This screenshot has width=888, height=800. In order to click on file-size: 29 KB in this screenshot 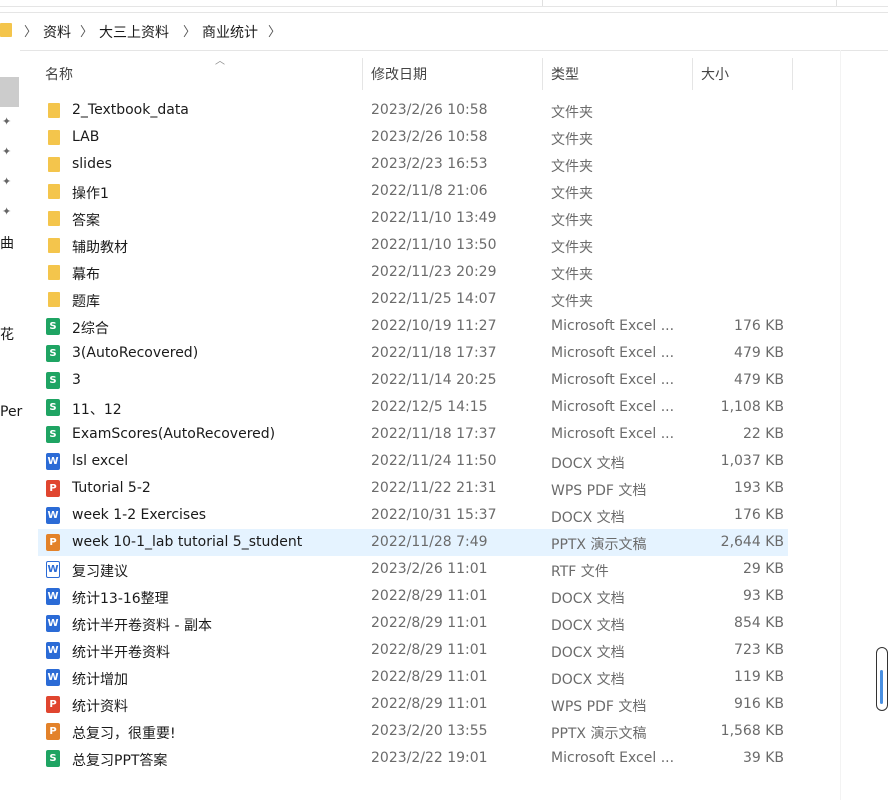, I will do `click(763, 569)`.